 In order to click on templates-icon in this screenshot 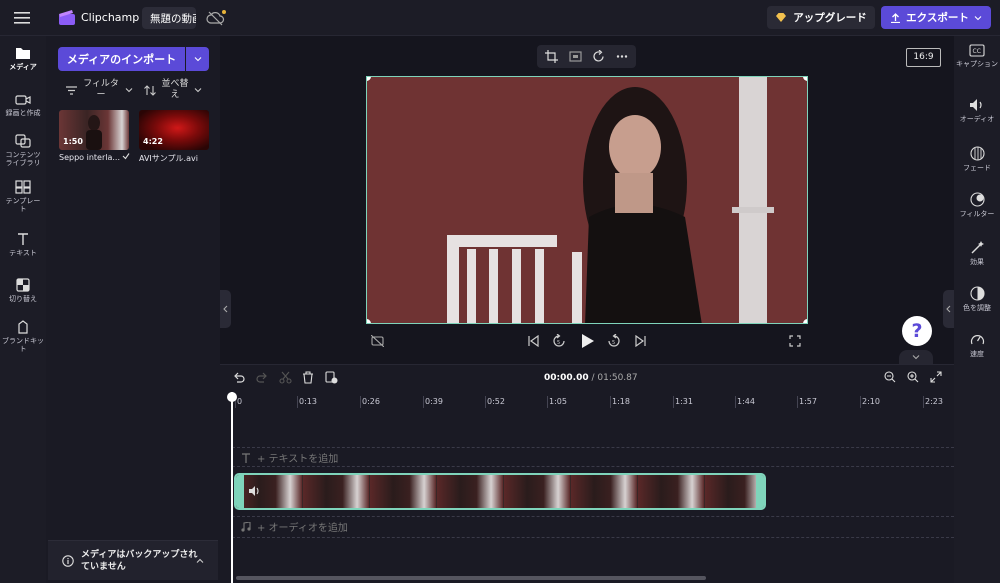, I will do `click(23, 187)`.